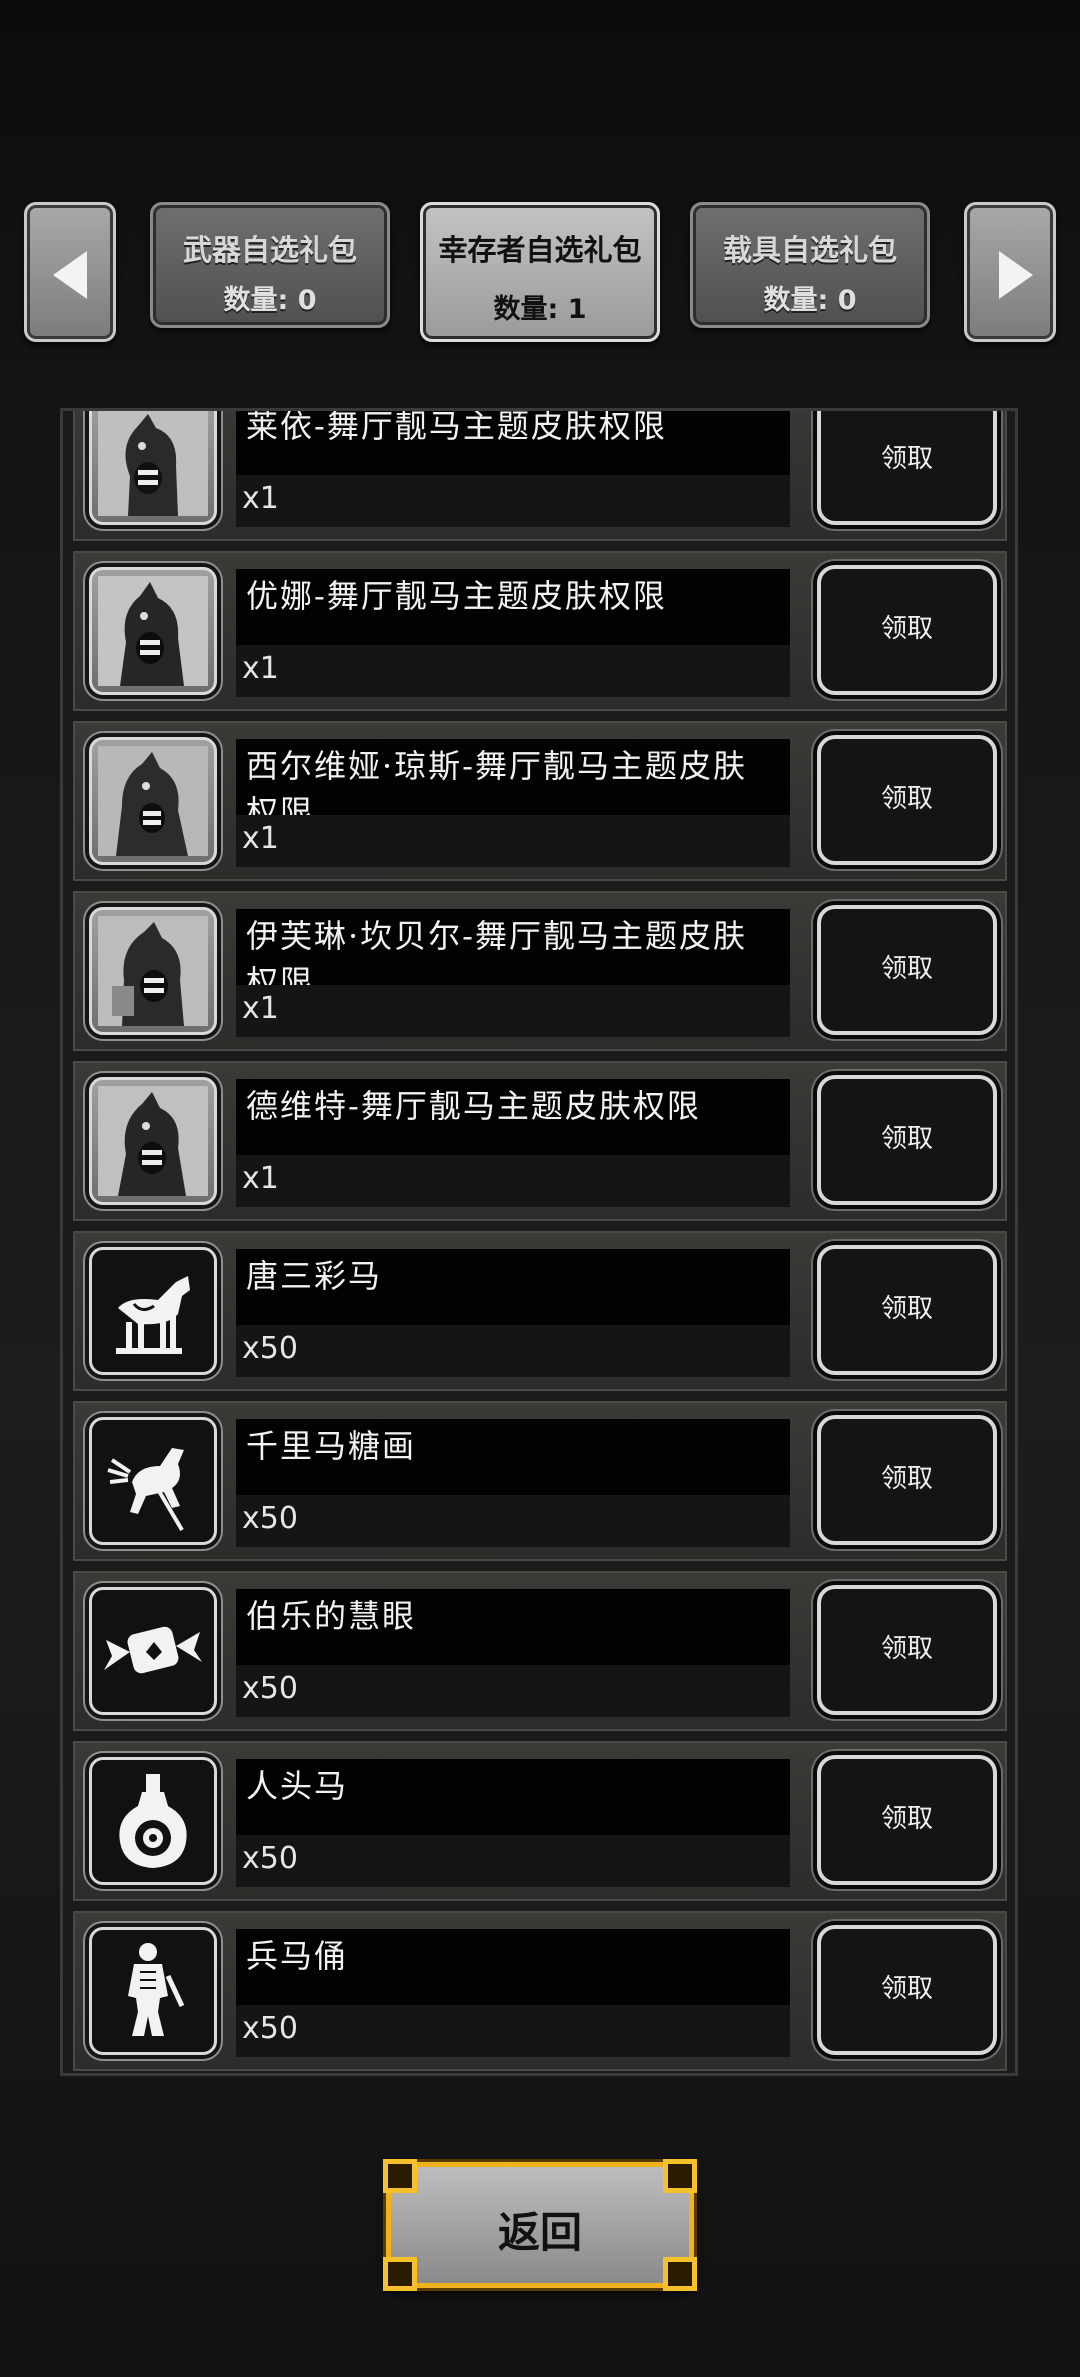  I want to click on reward-name: 兵马俑, so click(297, 1956).